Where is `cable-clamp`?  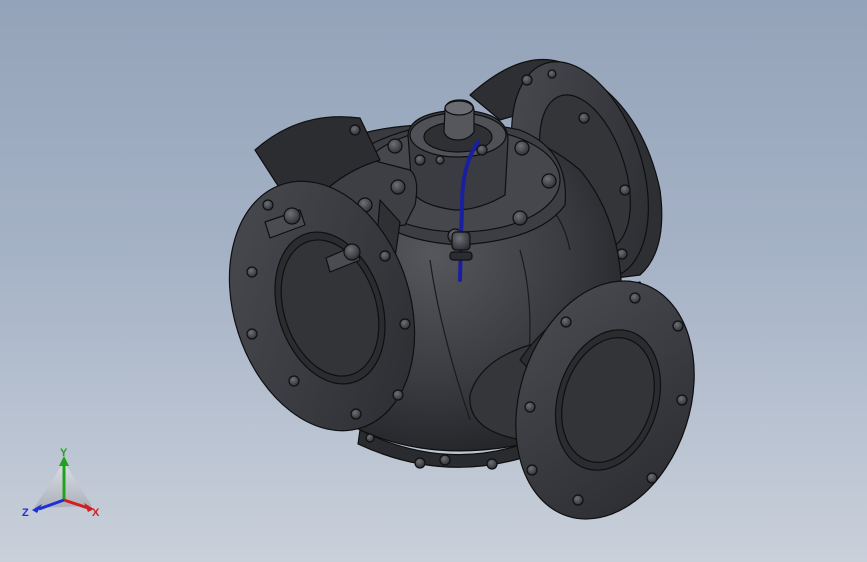 cable-clamp is located at coordinates (461, 246).